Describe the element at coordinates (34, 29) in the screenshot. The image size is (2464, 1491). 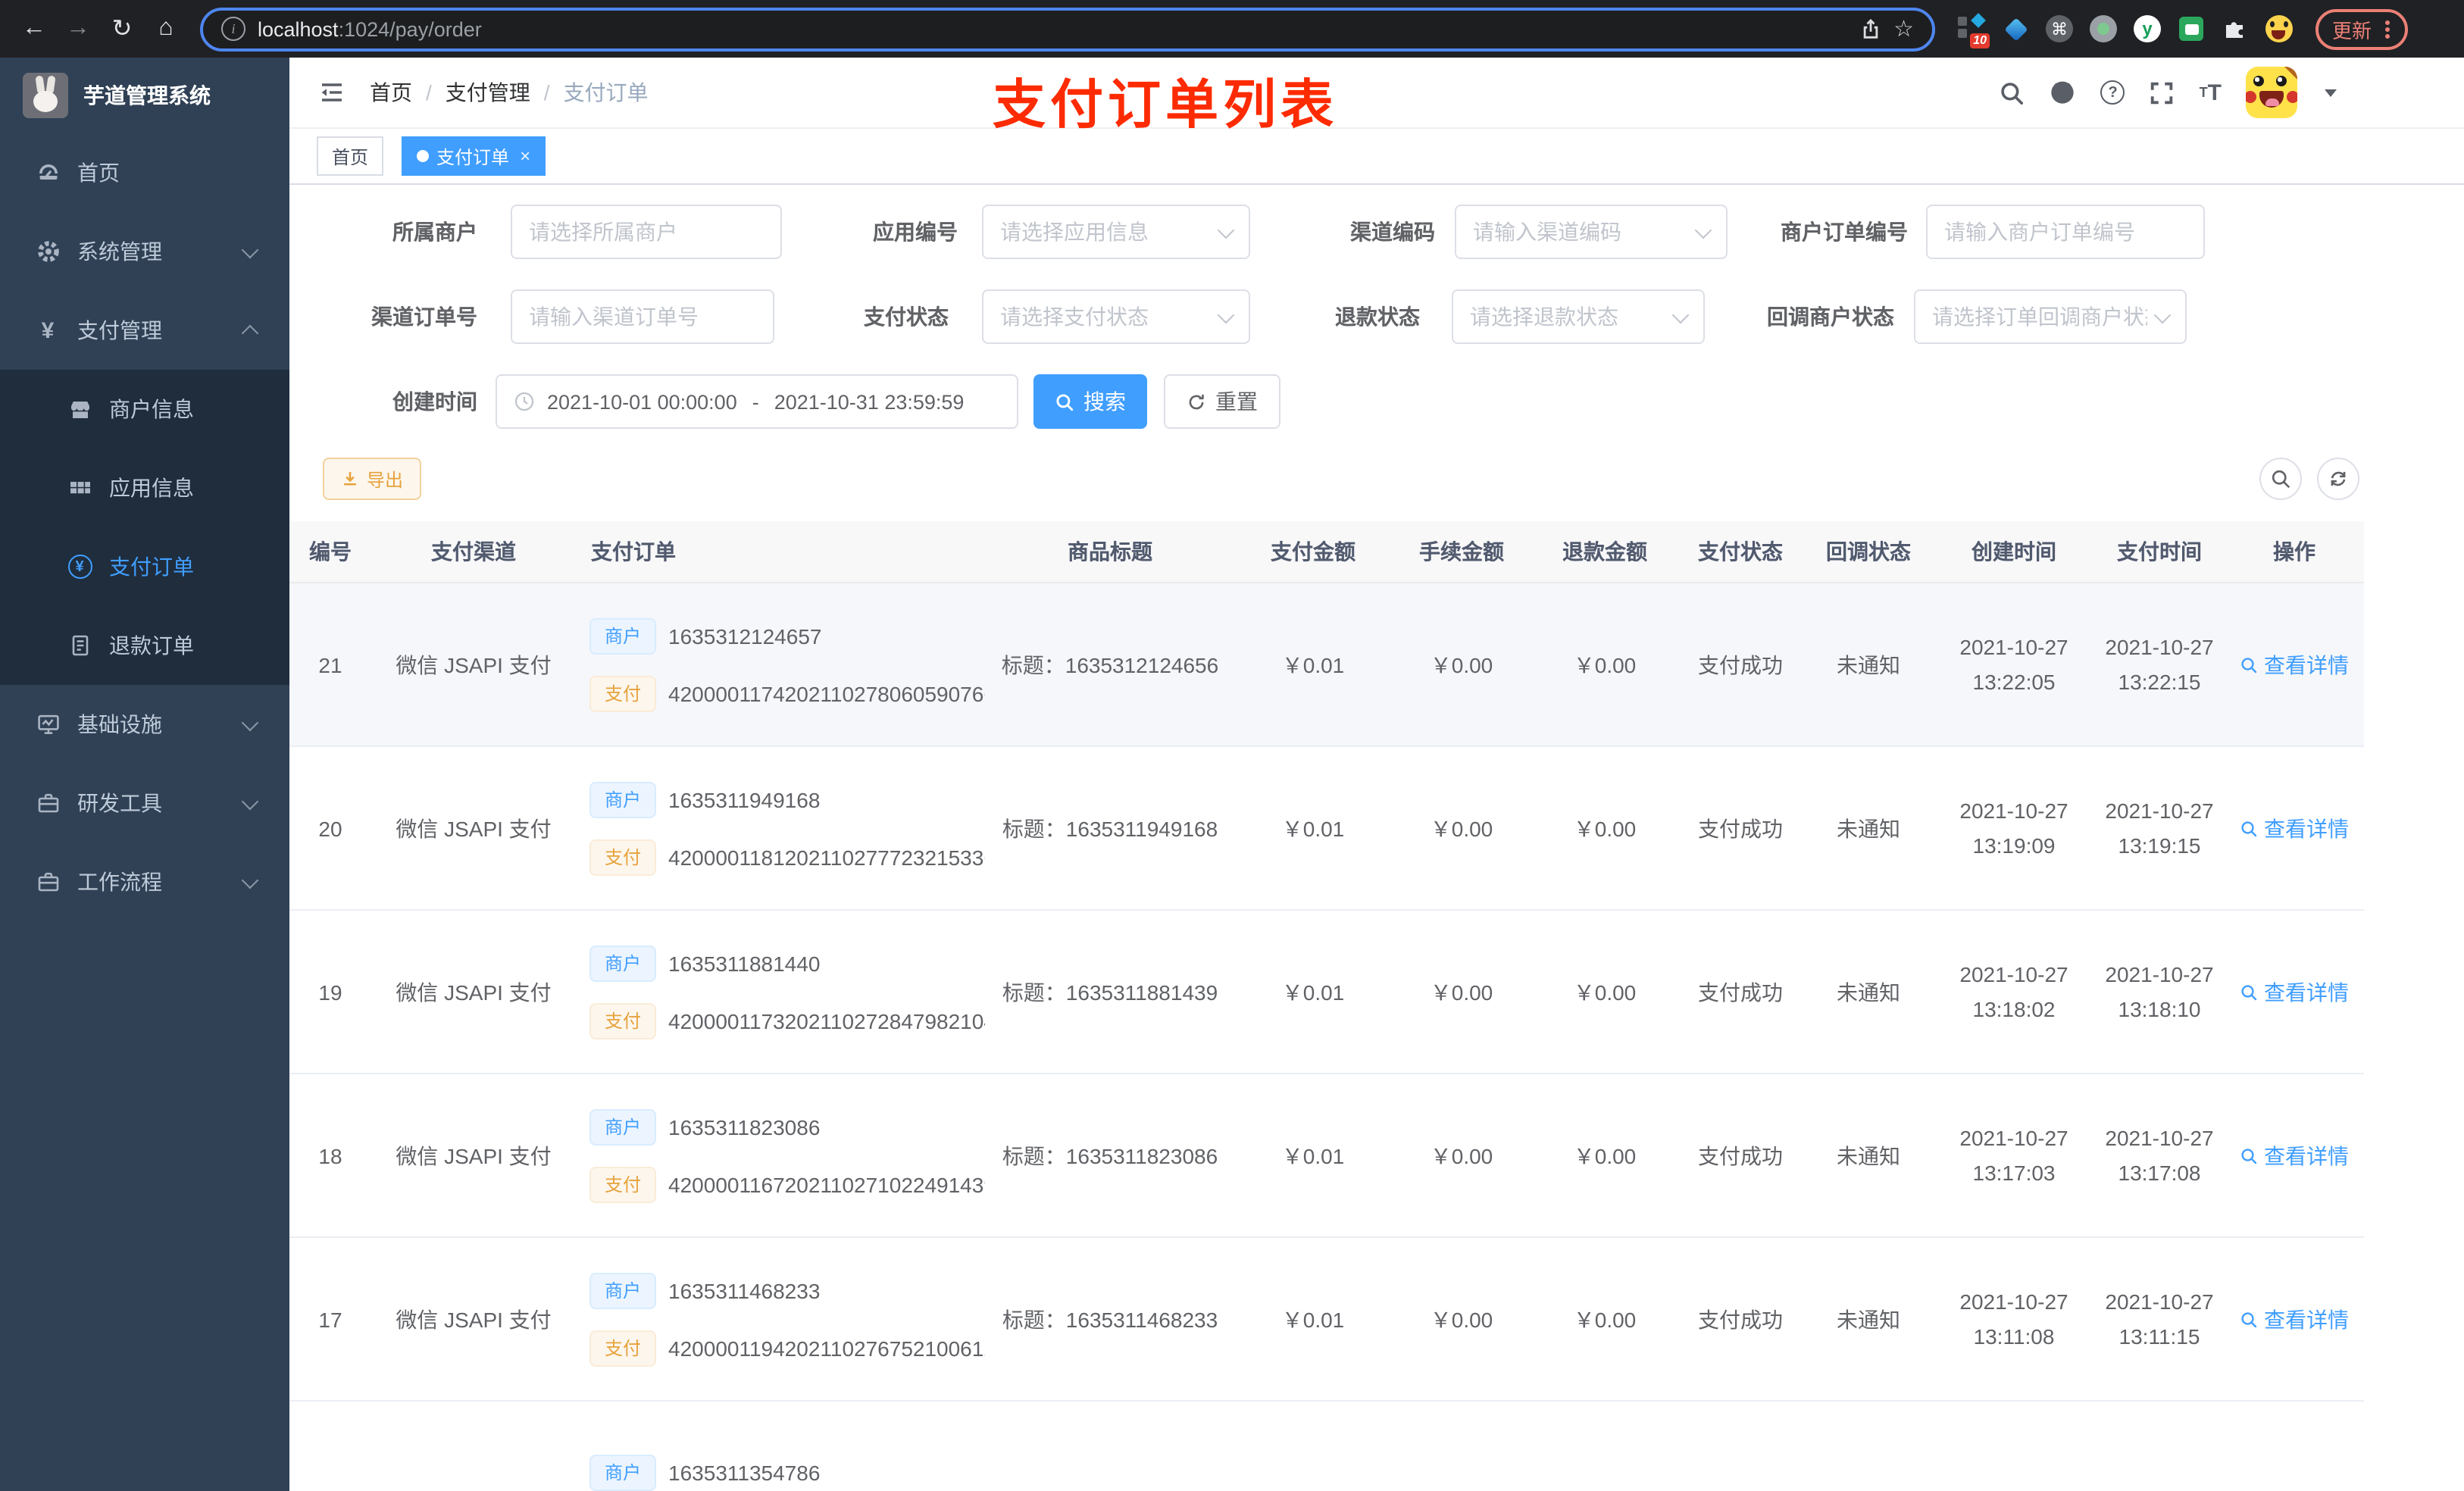
I see `browser-back-icon: ←` at that location.